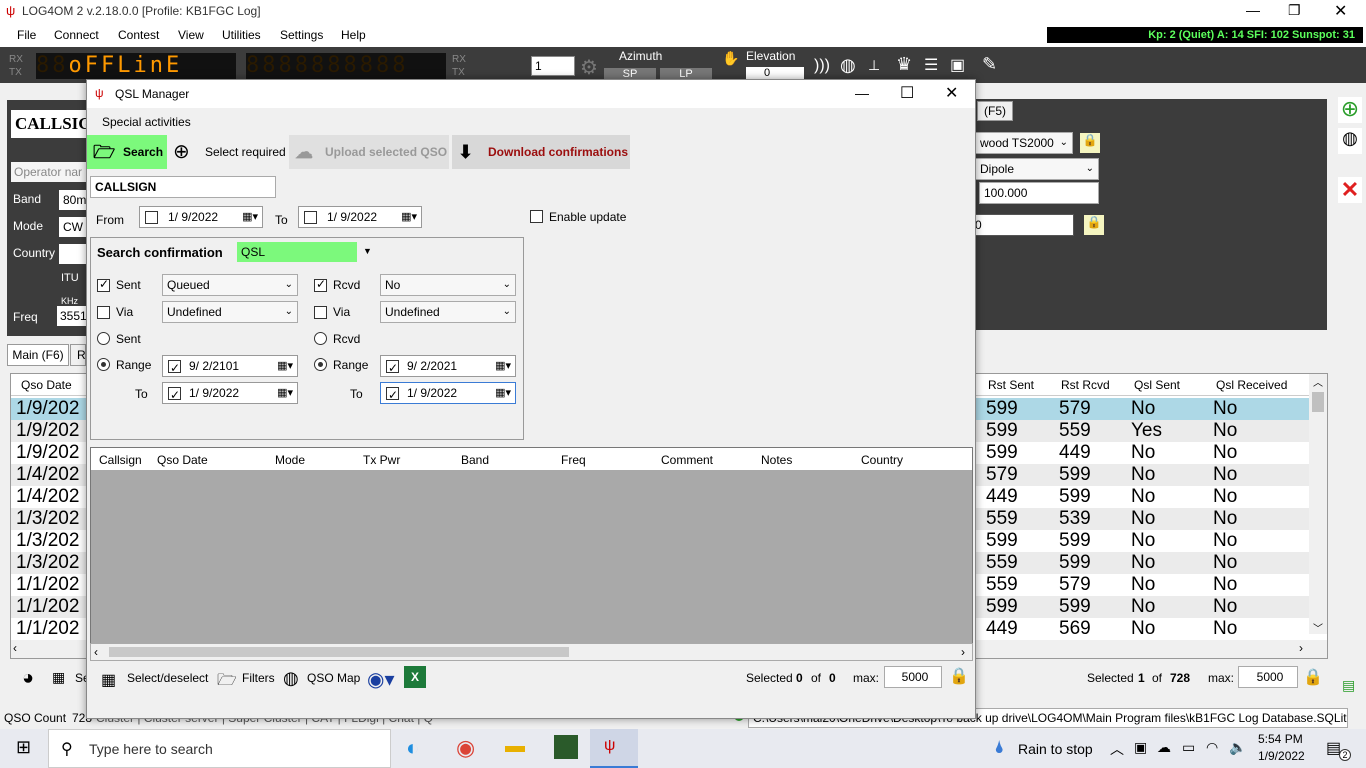  I want to click on scroll-down-icon: ﹀, so click(1318, 627).